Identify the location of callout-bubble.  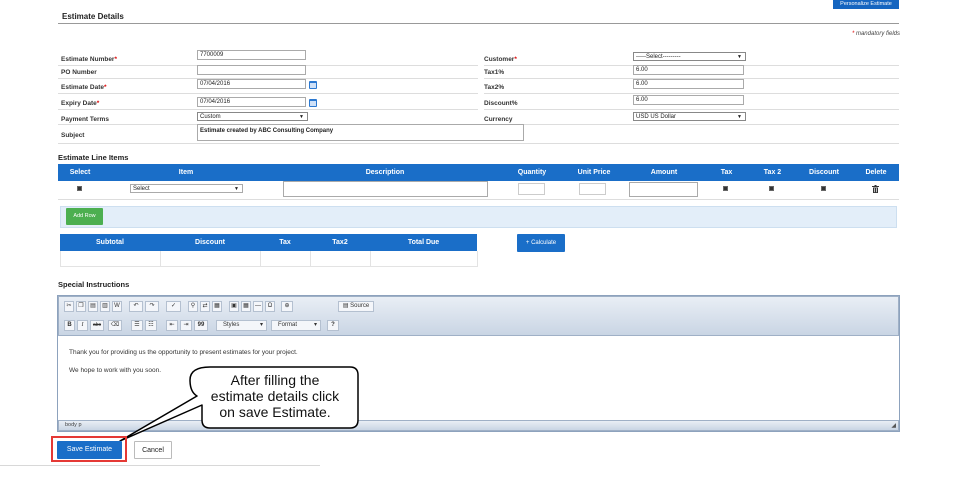
(239, 404).